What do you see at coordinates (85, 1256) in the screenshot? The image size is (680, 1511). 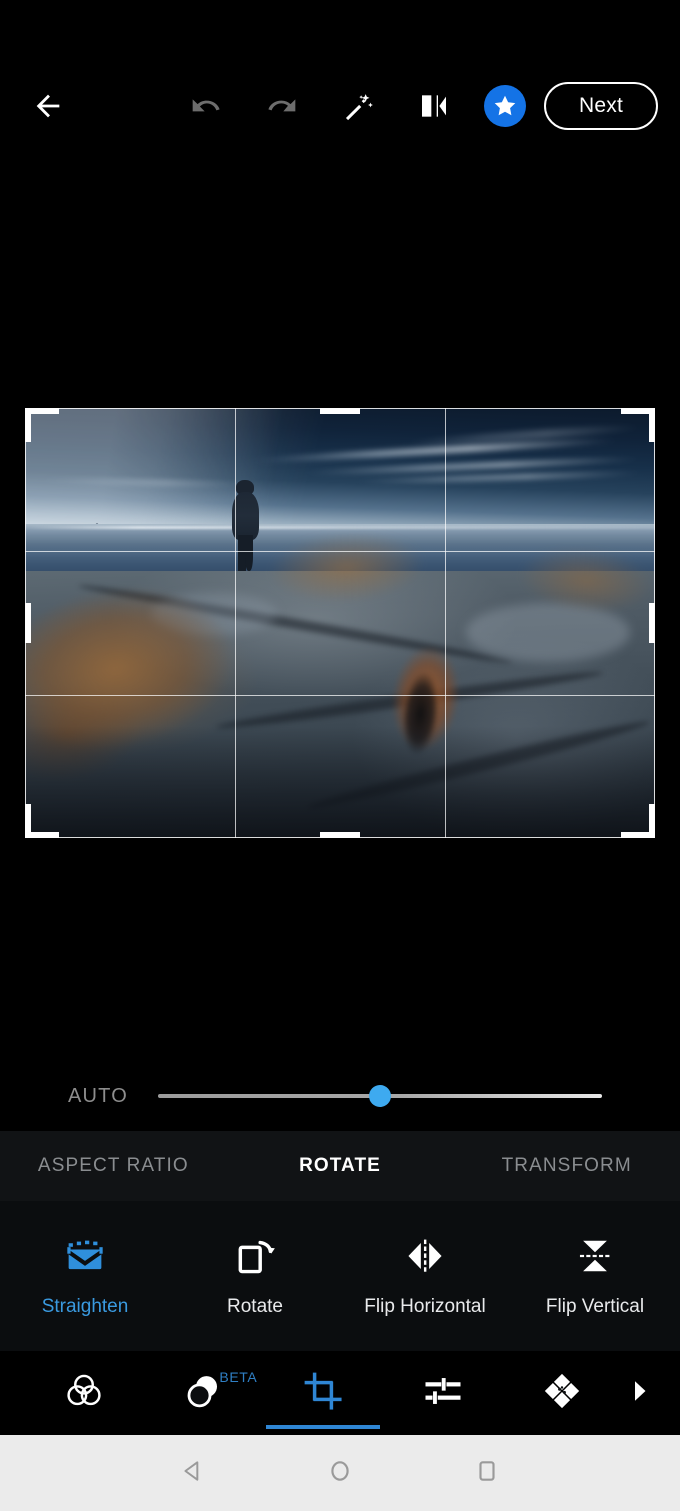 I see `straighten-icon` at bounding box center [85, 1256].